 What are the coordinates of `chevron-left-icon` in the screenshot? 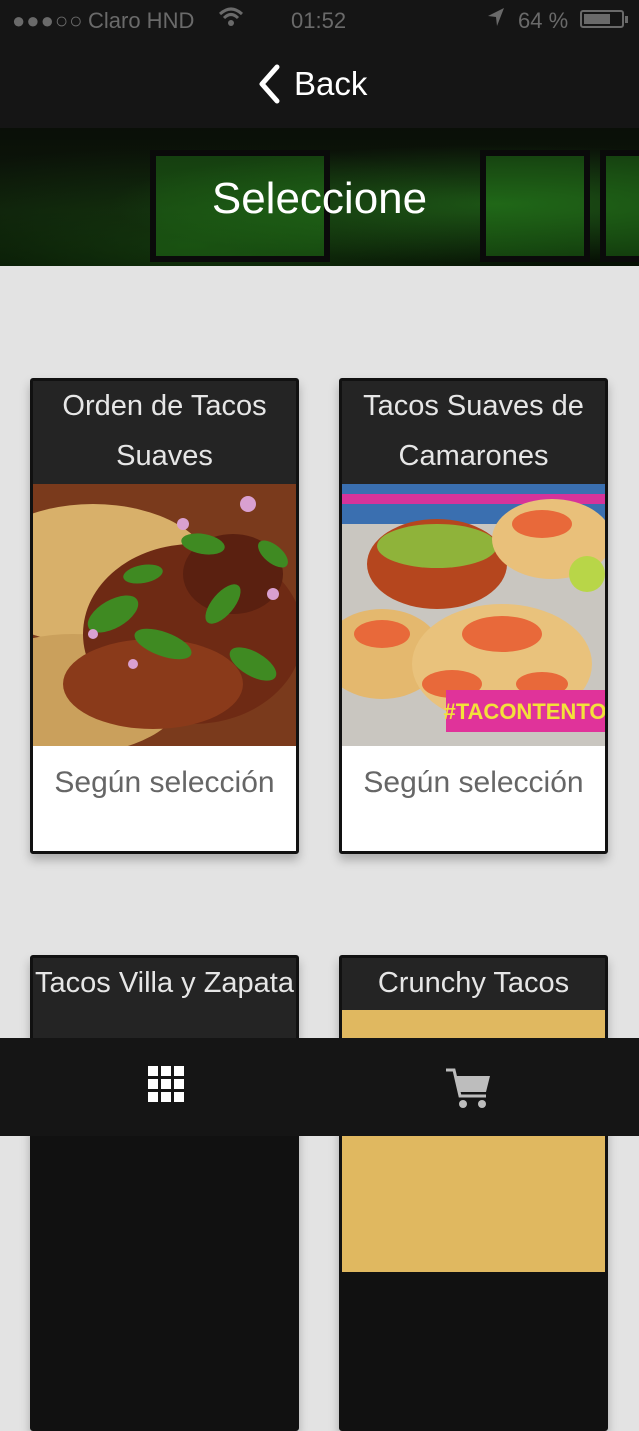 It's located at (269, 84).